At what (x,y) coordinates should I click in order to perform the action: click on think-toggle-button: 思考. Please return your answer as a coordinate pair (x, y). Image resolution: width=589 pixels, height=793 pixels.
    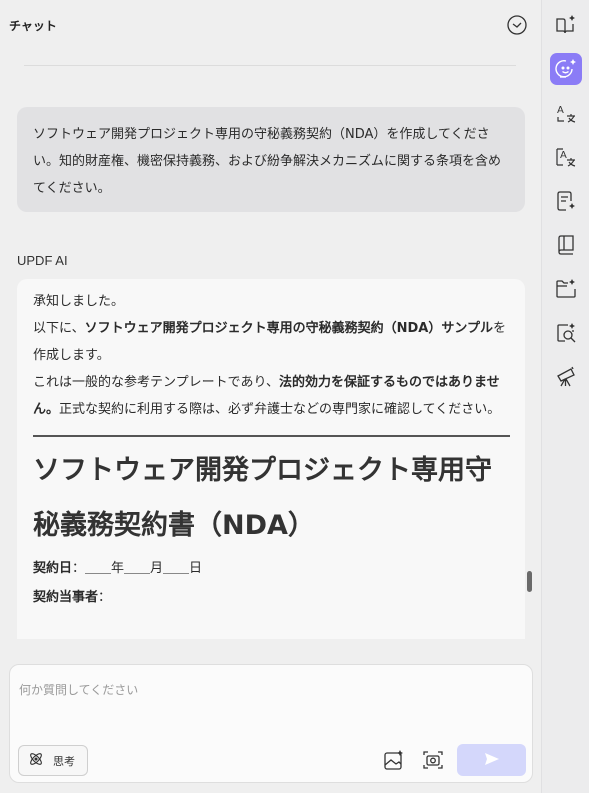
    Looking at the image, I should click on (53, 760).